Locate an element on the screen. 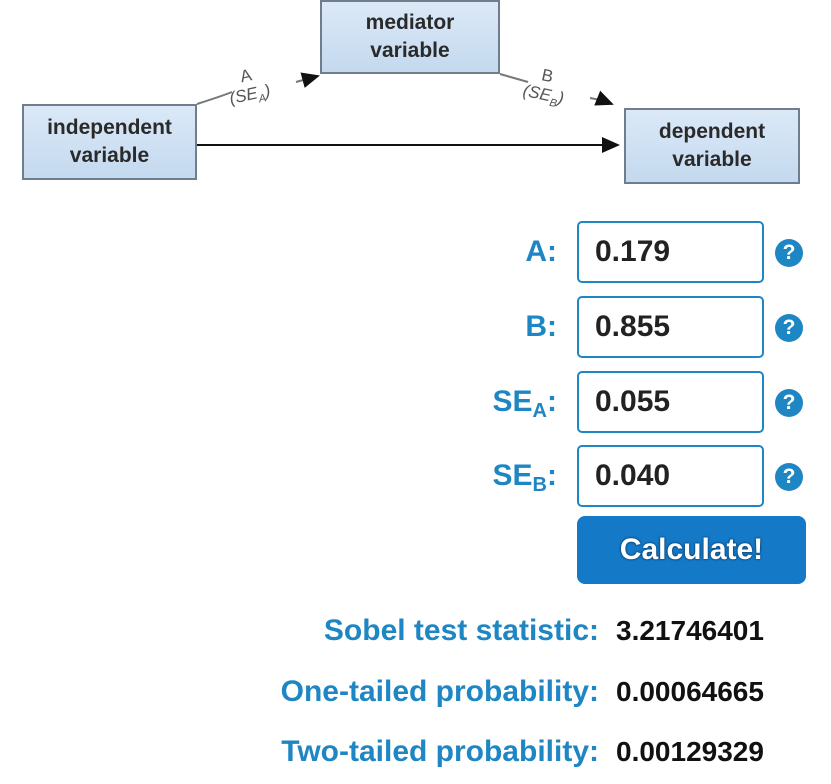  se-b-label: SEB: is located at coordinates (525, 480).